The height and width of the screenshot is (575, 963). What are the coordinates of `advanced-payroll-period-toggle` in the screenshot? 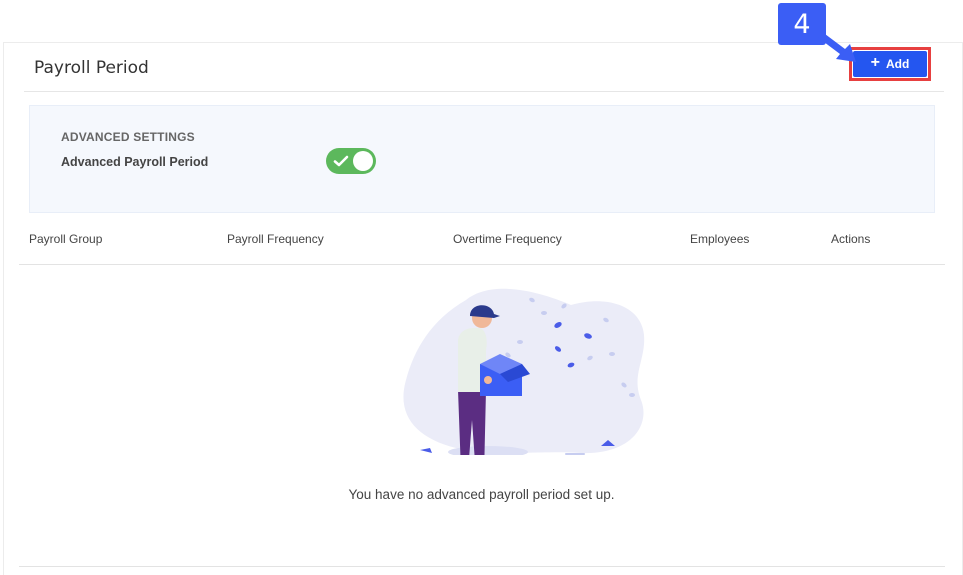 It's located at (351, 161).